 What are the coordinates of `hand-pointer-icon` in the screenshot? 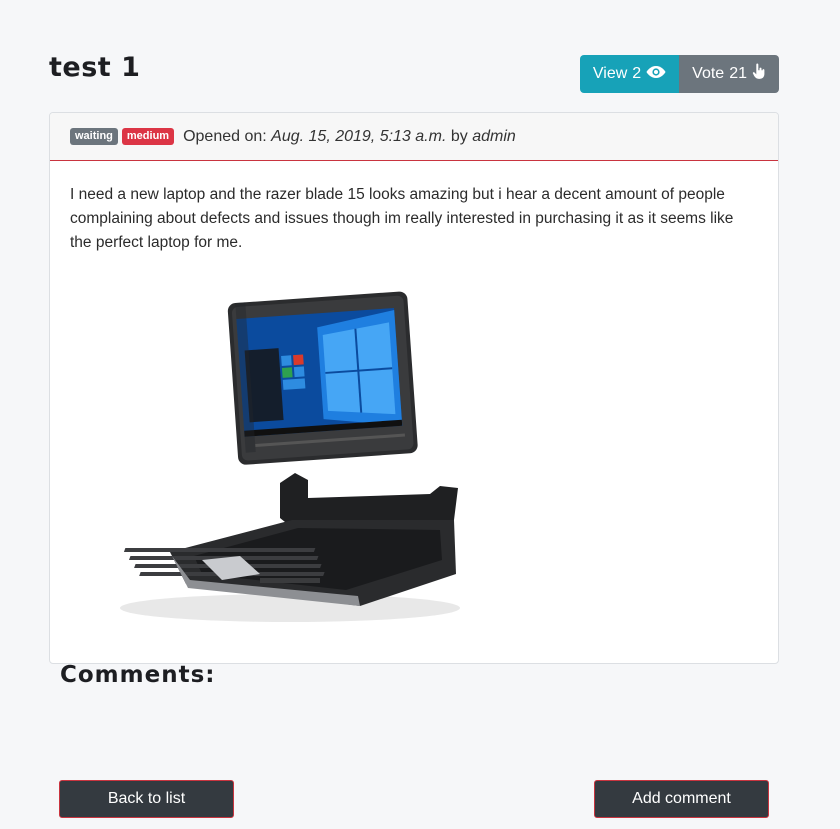 It's located at (759, 73).